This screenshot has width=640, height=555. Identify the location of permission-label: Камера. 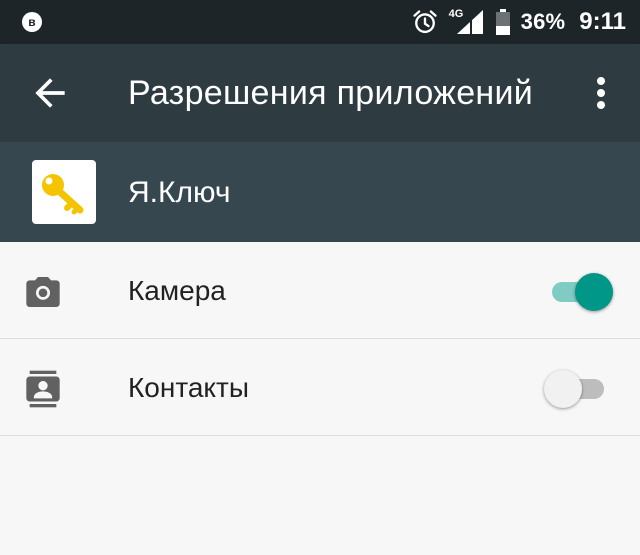
(177, 290).